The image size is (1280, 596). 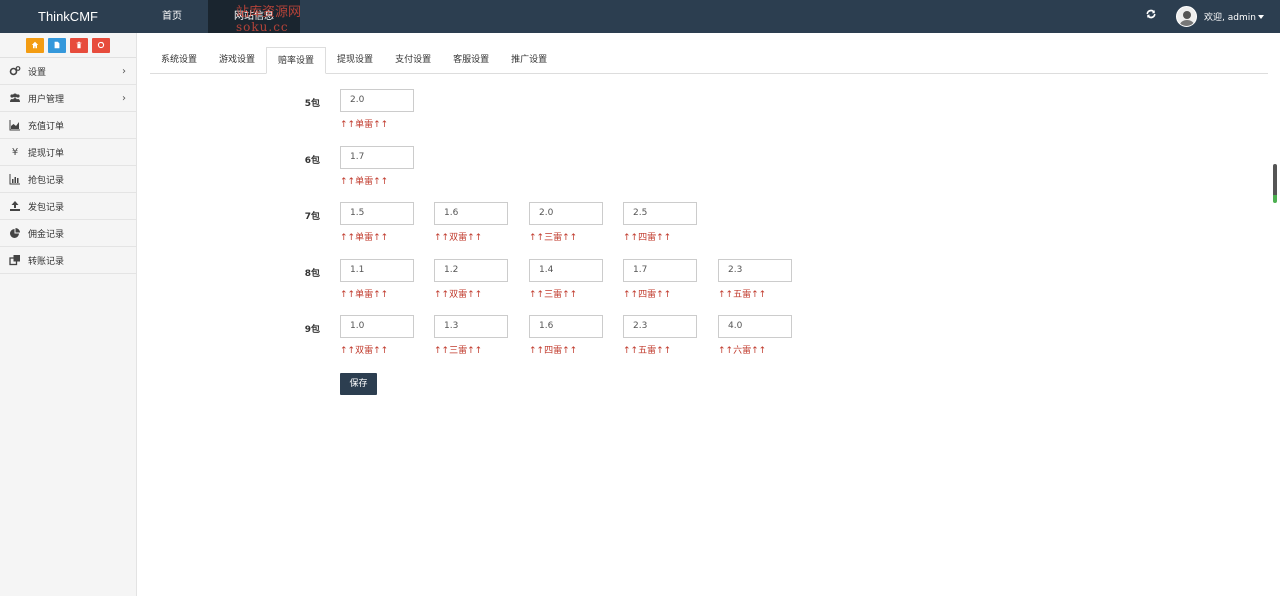 I want to click on home-icon, so click(x=35, y=45).